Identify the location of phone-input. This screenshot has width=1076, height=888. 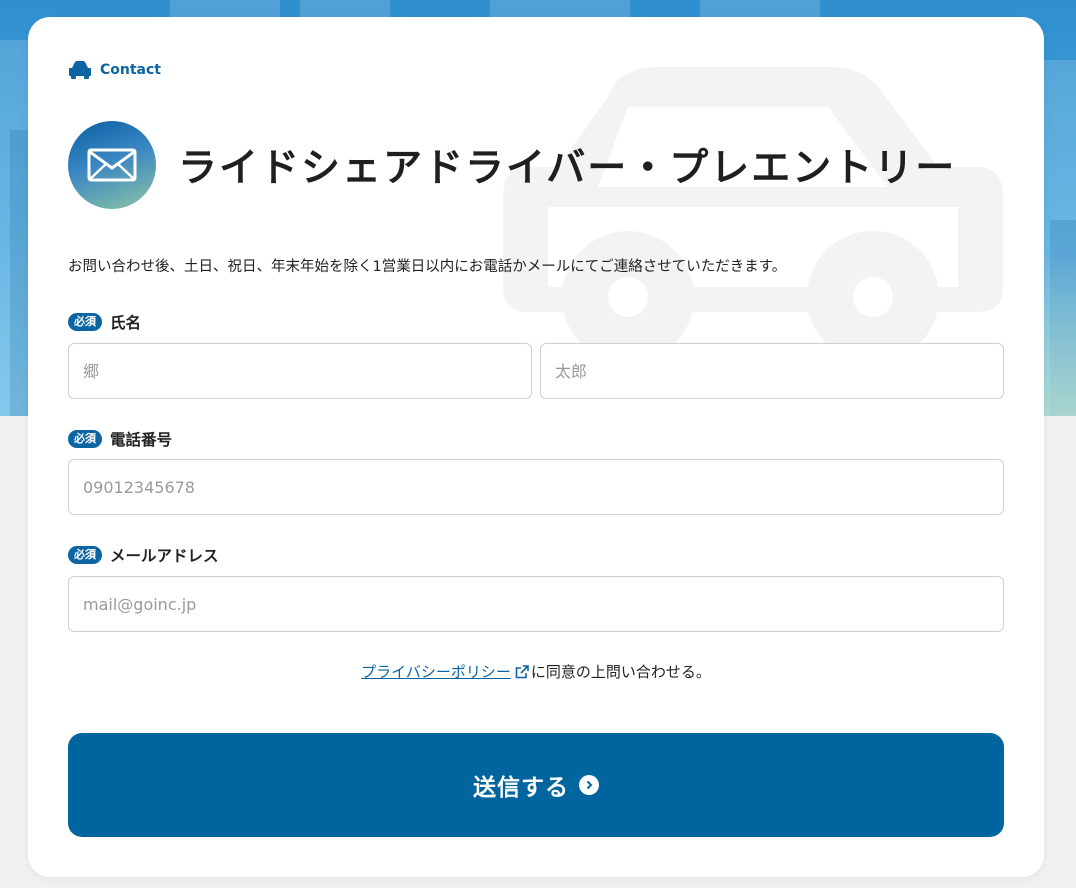
(536, 487).